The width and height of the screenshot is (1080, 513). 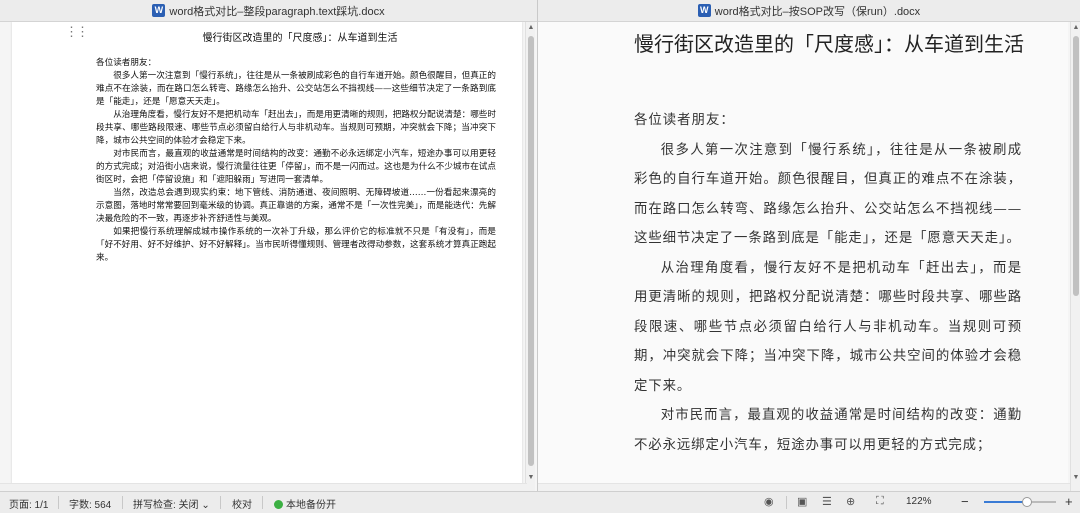 I want to click on left-salutation: 各位读者朋友：, so click(x=126, y=63).